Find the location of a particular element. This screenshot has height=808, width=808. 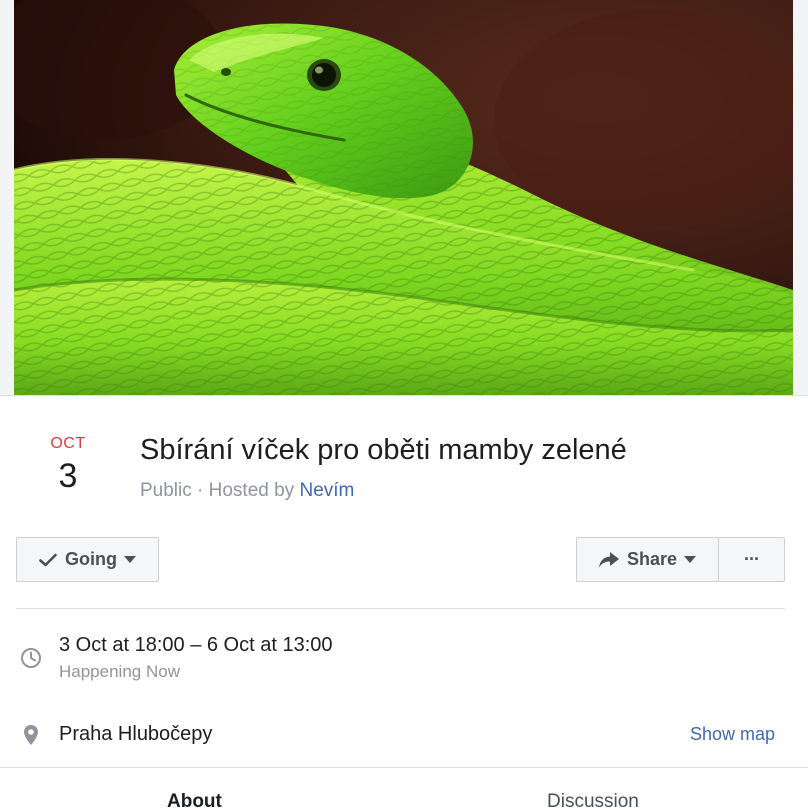

event-status: Happening Now is located at coordinates (119, 671).